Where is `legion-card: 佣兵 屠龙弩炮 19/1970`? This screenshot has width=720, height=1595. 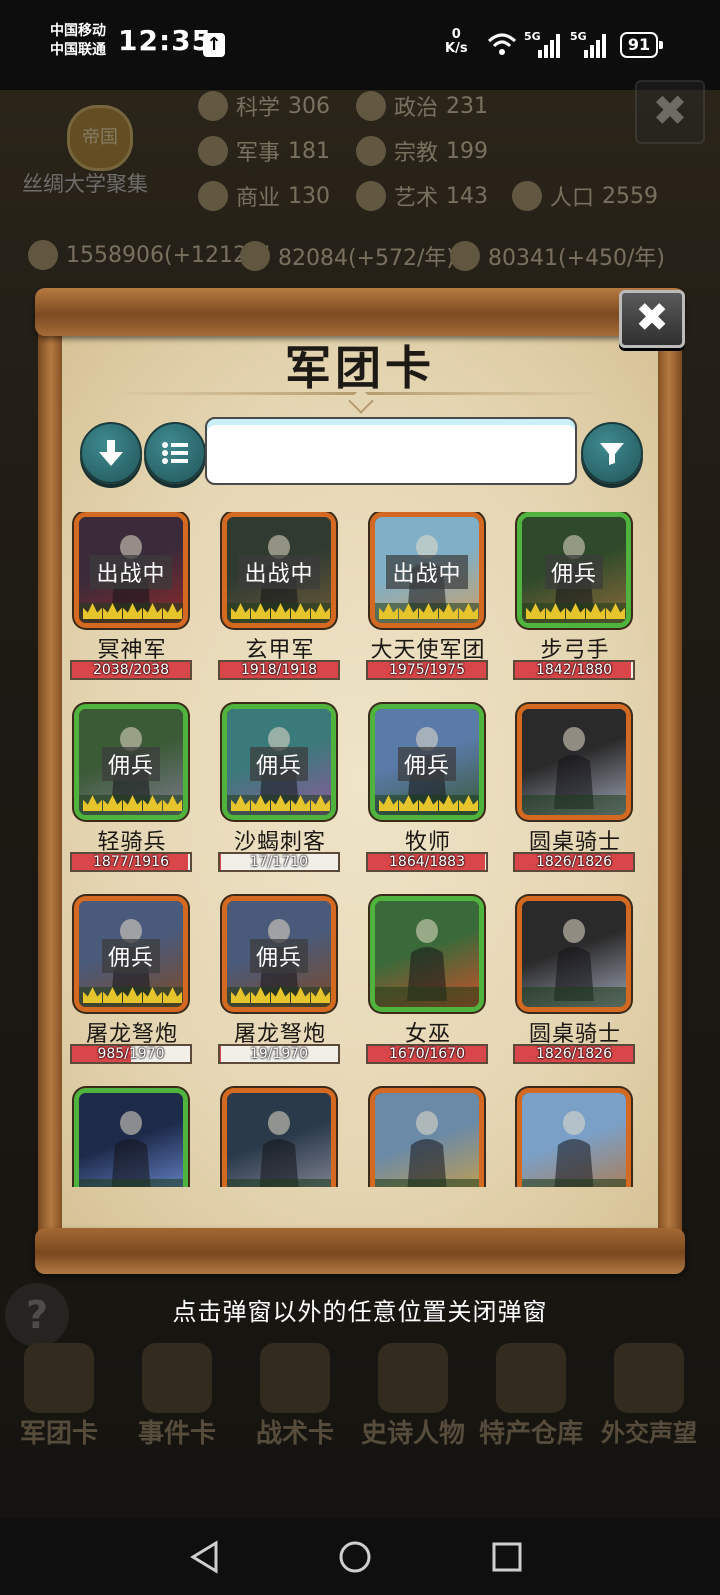 legion-card: 佣兵 屠龙弩炮 19/1970 is located at coordinates (285, 991).